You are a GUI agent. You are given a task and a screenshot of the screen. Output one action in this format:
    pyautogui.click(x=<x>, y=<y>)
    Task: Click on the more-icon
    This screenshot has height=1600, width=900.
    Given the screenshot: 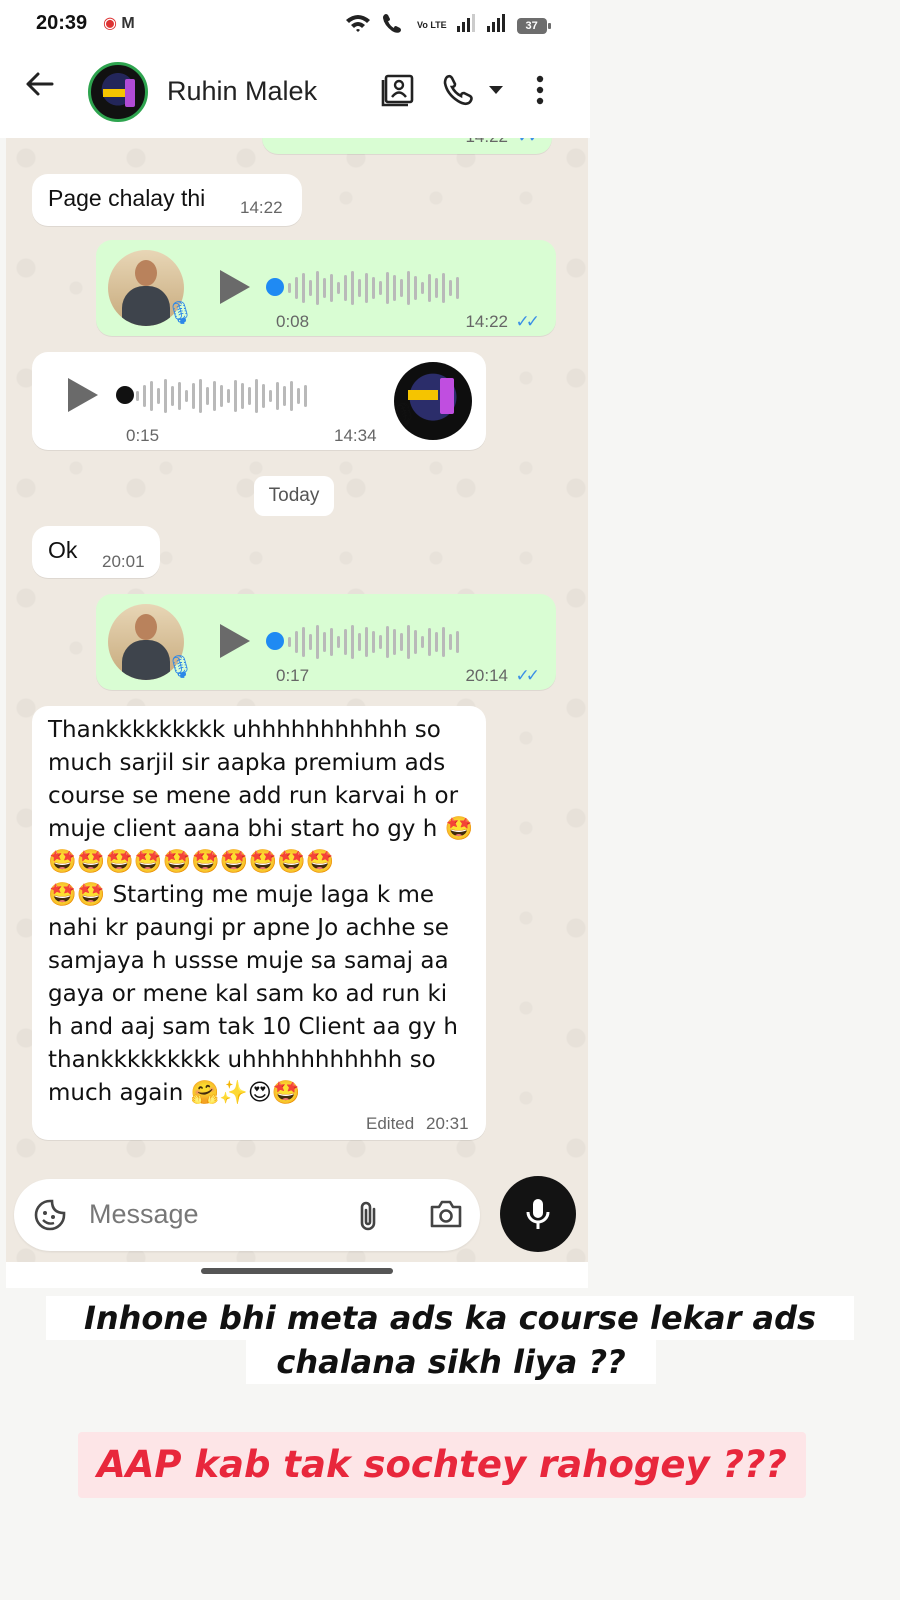 What is the action you would take?
    pyautogui.click(x=540, y=90)
    